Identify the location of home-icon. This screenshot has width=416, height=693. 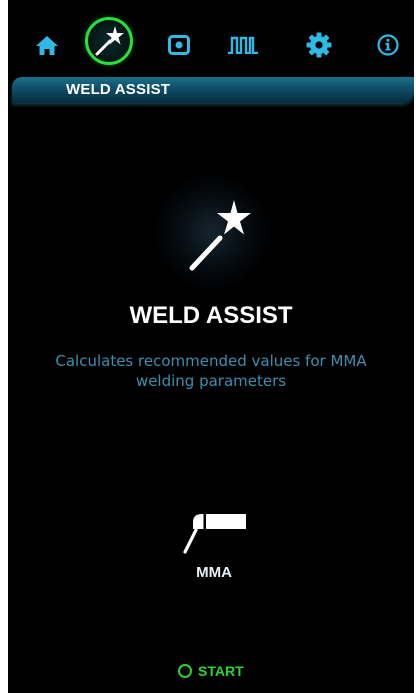
(47, 45).